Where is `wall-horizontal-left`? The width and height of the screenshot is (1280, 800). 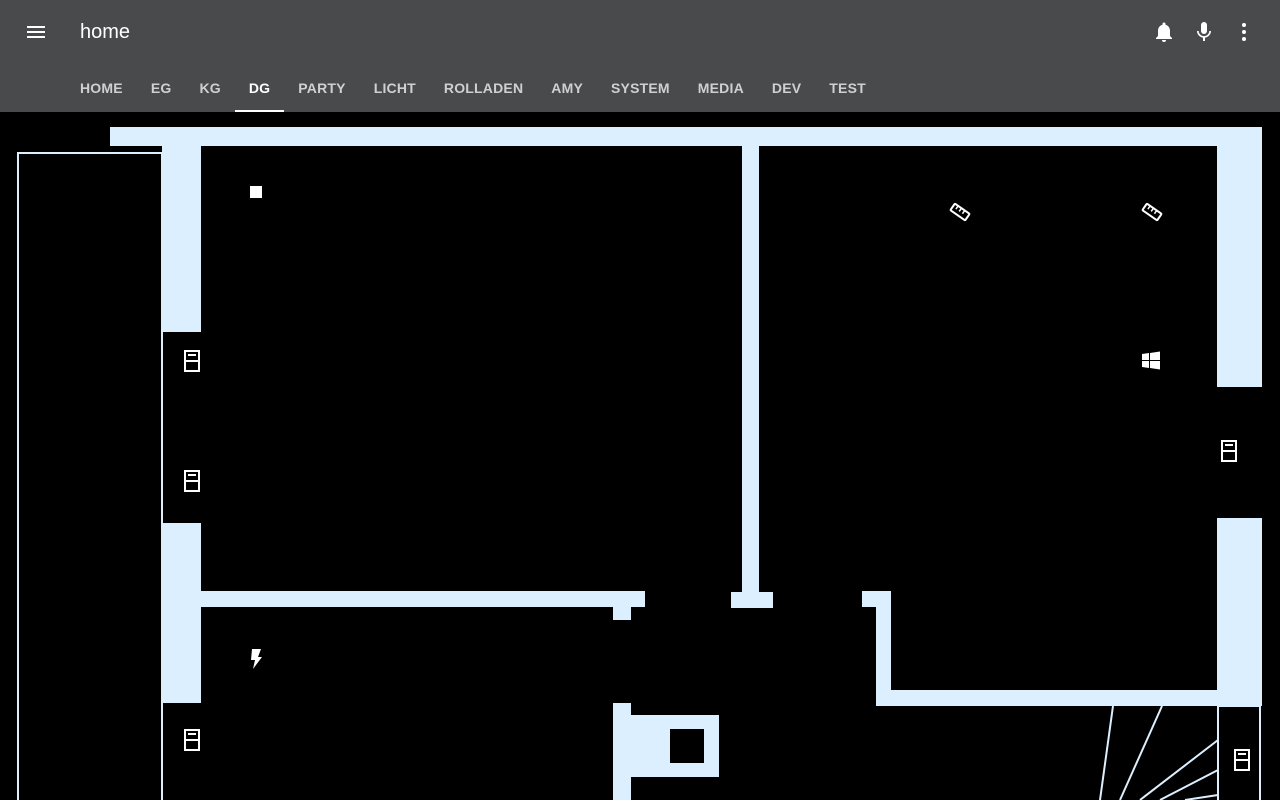 wall-horizontal-left is located at coordinates (423, 599).